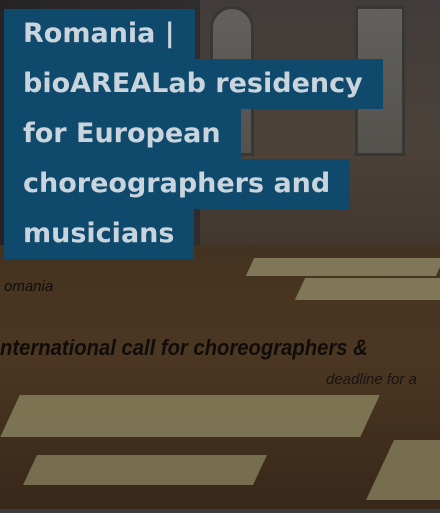 This screenshot has width=440, height=513. Describe the element at coordinates (99, 234) in the screenshot. I see `title-line: musicians` at that location.